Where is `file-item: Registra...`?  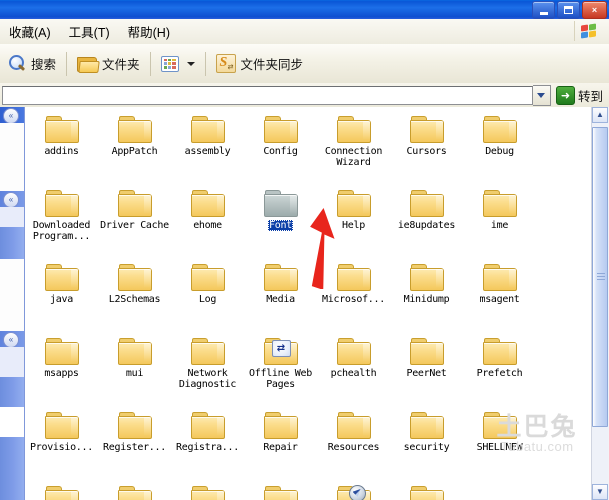
file-item: Registra... is located at coordinates (207, 444).